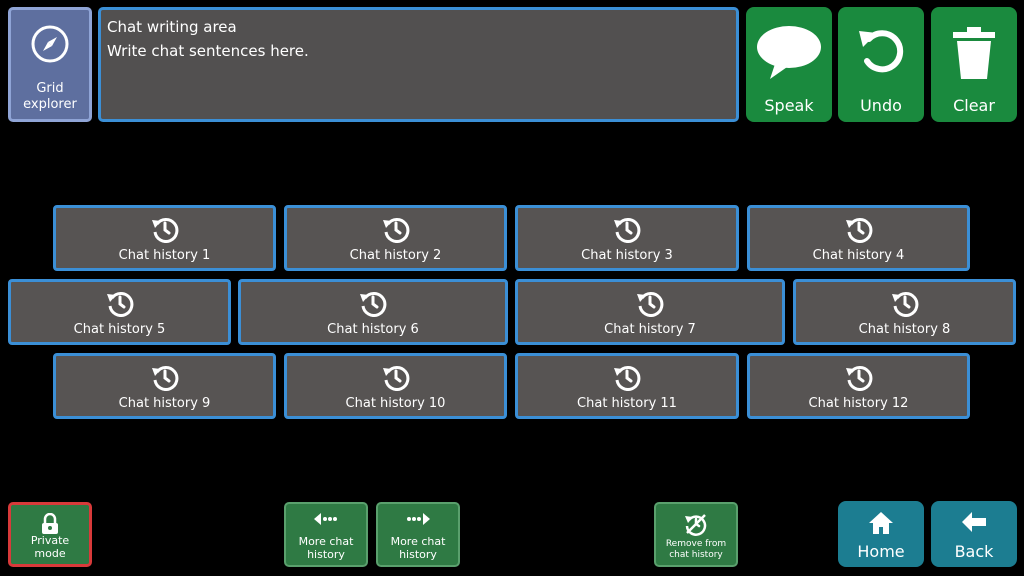 This screenshot has width=1024, height=576. What do you see at coordinates (326, 541) in the screenshot?
I see `more-chat-prev-label-1: More chat` at bounding box center [326, 541].